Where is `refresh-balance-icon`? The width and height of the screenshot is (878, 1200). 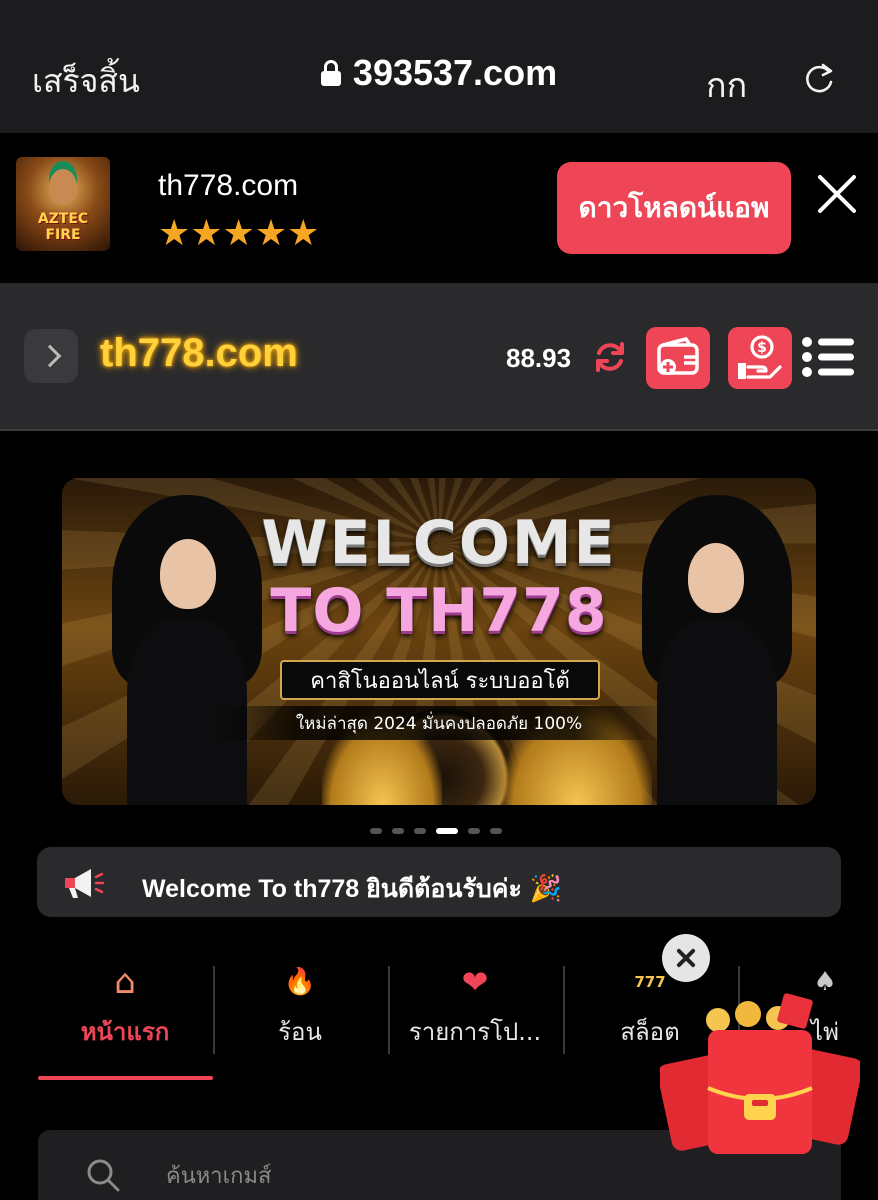 refresh-balance-icon is located at coordinates (610, 357).